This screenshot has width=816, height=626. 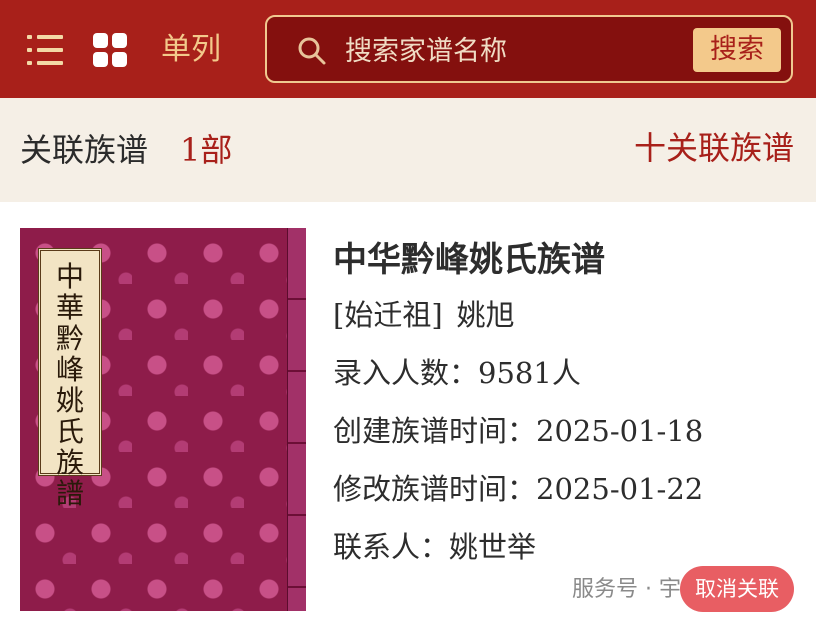 I want to click on add-link-button: 十关联族谱, so click(x=714, y=148).